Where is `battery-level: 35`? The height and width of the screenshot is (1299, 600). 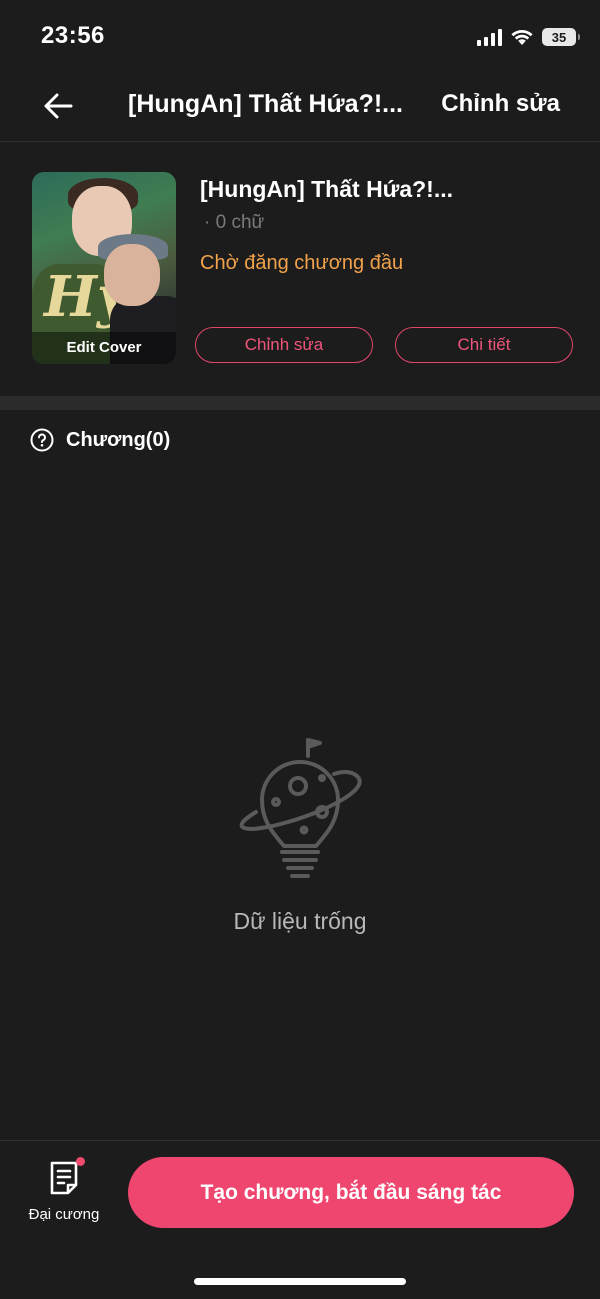 battery-level: 35 is located at coordinates (559, 37).